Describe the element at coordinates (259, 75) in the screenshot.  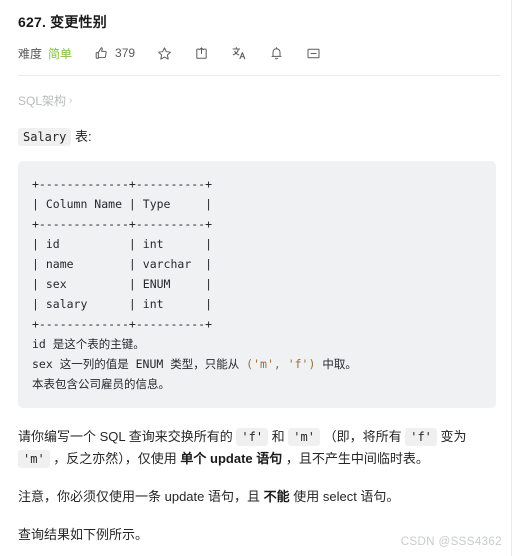
I see `header-divider` at that location.